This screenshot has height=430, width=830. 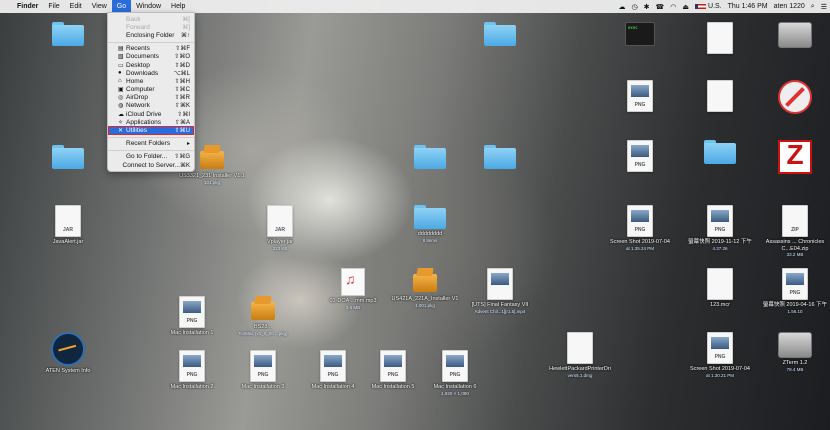 I want to click on go-menu-item: ✕ Utilities ⇧⌘U, so click(x=151, y=130).